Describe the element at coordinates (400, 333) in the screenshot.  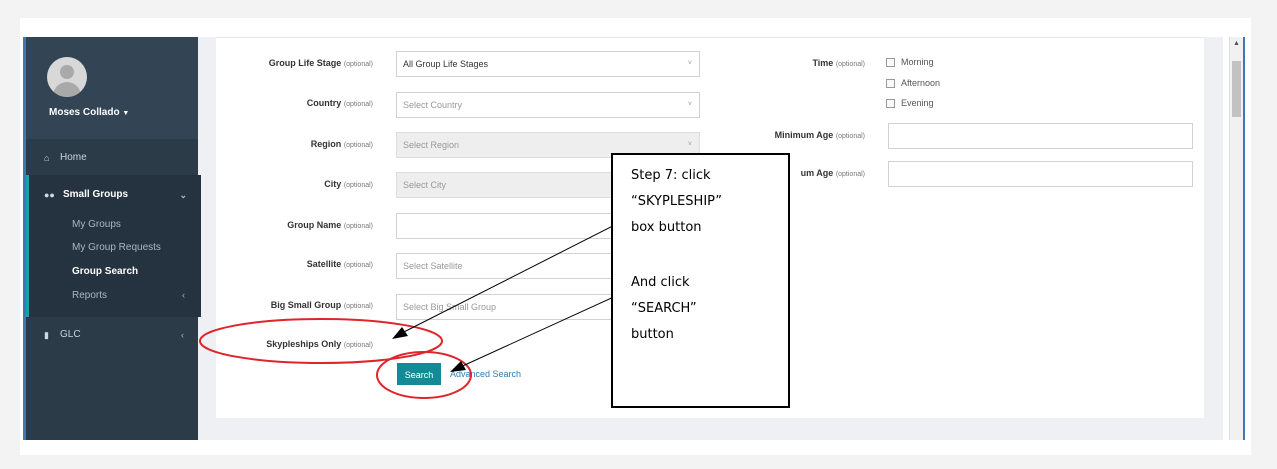
I see `arrowhead-skypleships` at that location.